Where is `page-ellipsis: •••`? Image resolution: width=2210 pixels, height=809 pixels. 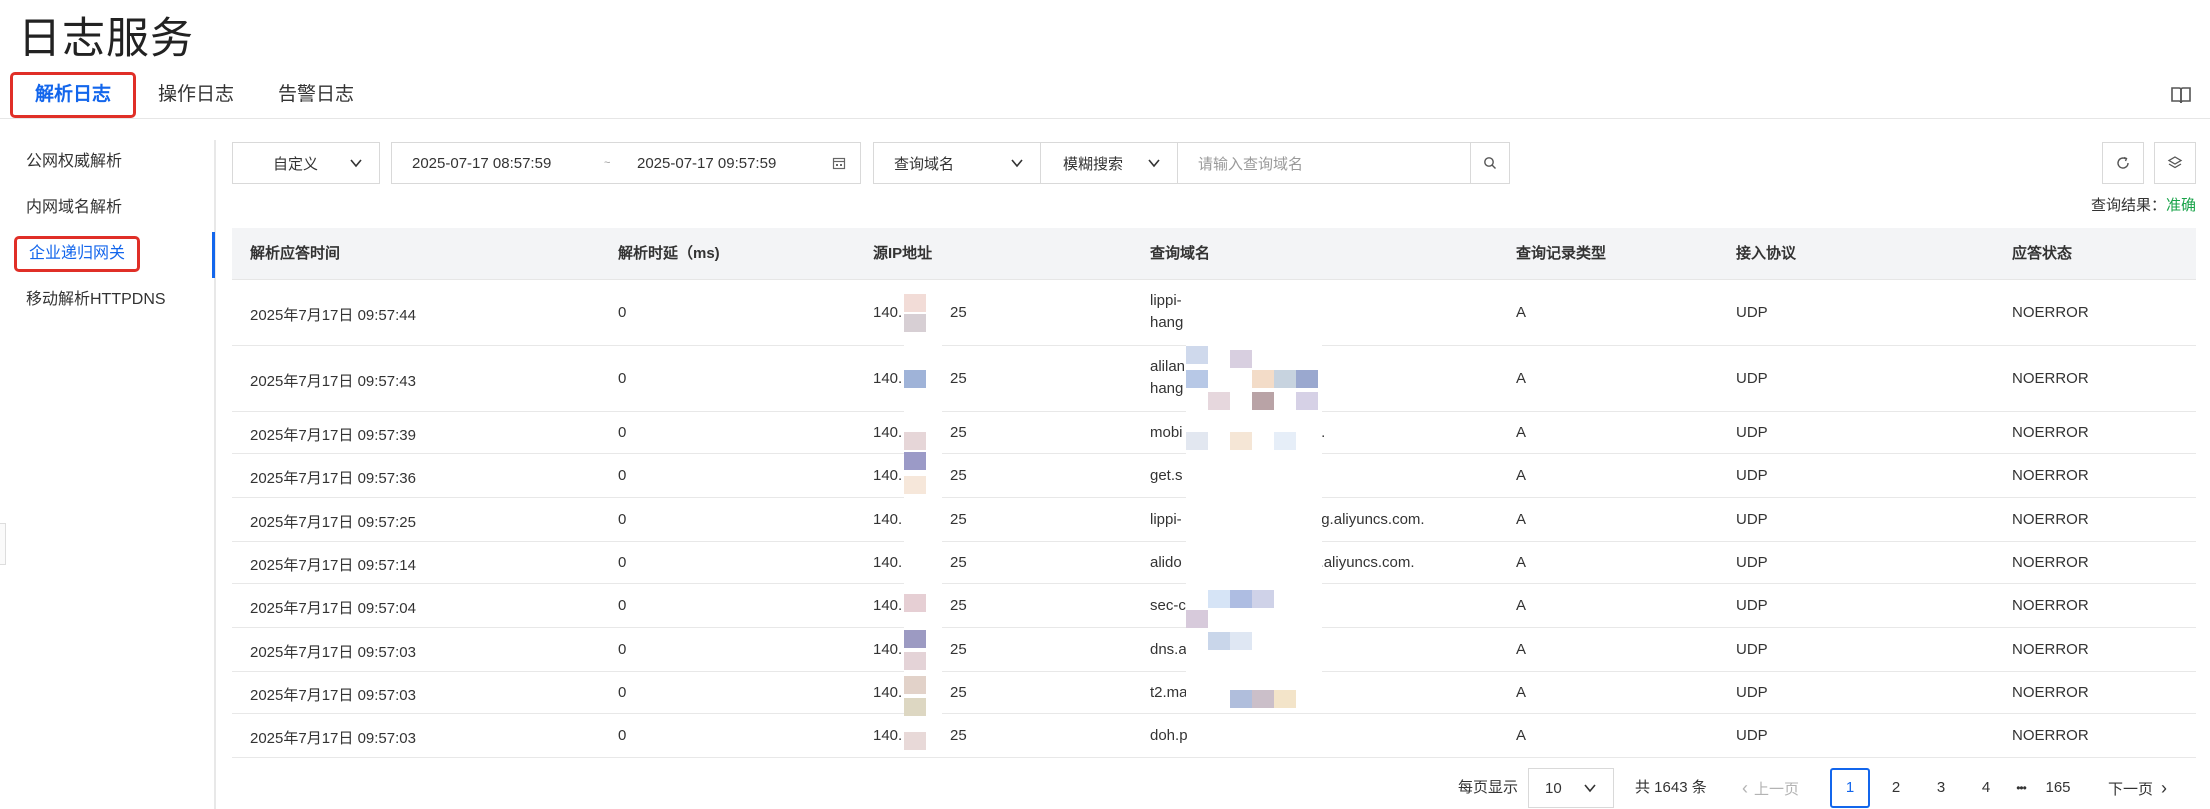
page-ellipsis: ••• is located at coordinates (2021, 788).